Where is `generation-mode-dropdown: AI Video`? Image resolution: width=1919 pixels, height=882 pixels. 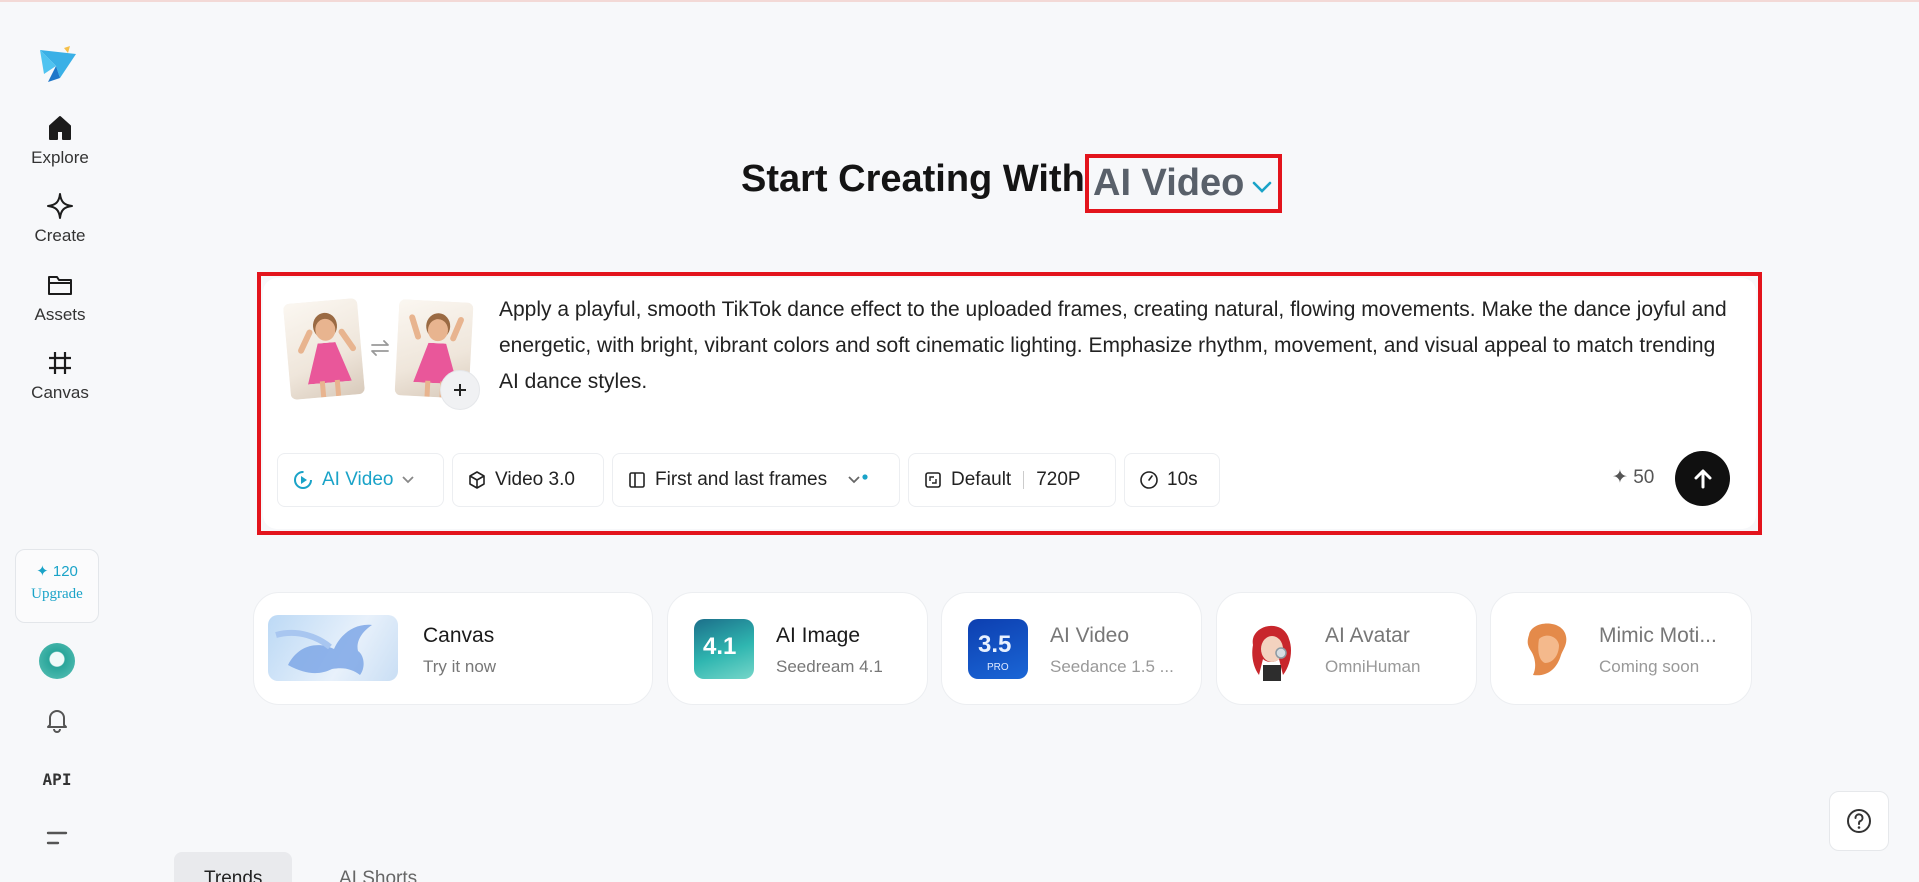
generation-mode-dropdown: AI Video is located at coordinates (360, 480).